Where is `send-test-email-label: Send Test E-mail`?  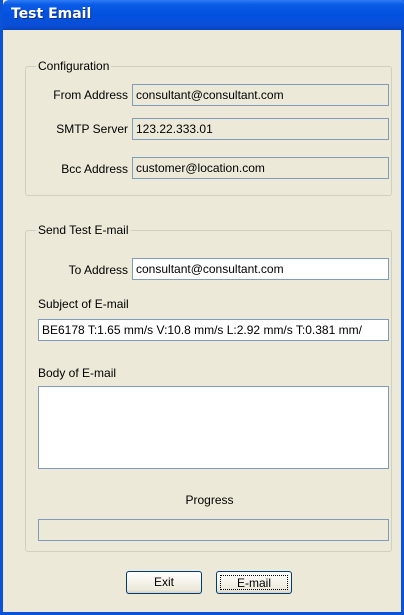
send-test-email-label: Send Test E-mail is located at coordinates (83, 230).